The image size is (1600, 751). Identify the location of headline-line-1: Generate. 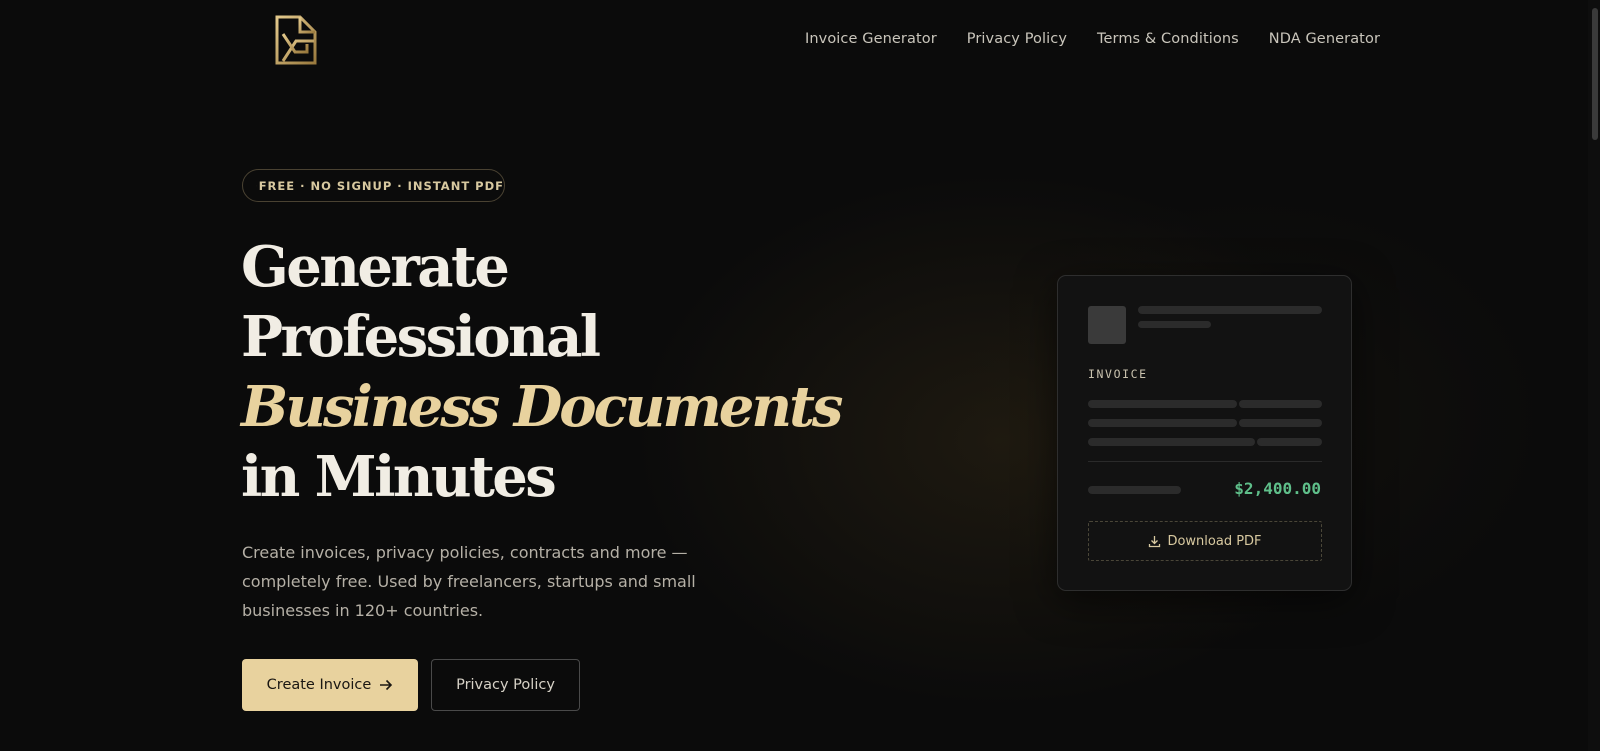
(375, 267).